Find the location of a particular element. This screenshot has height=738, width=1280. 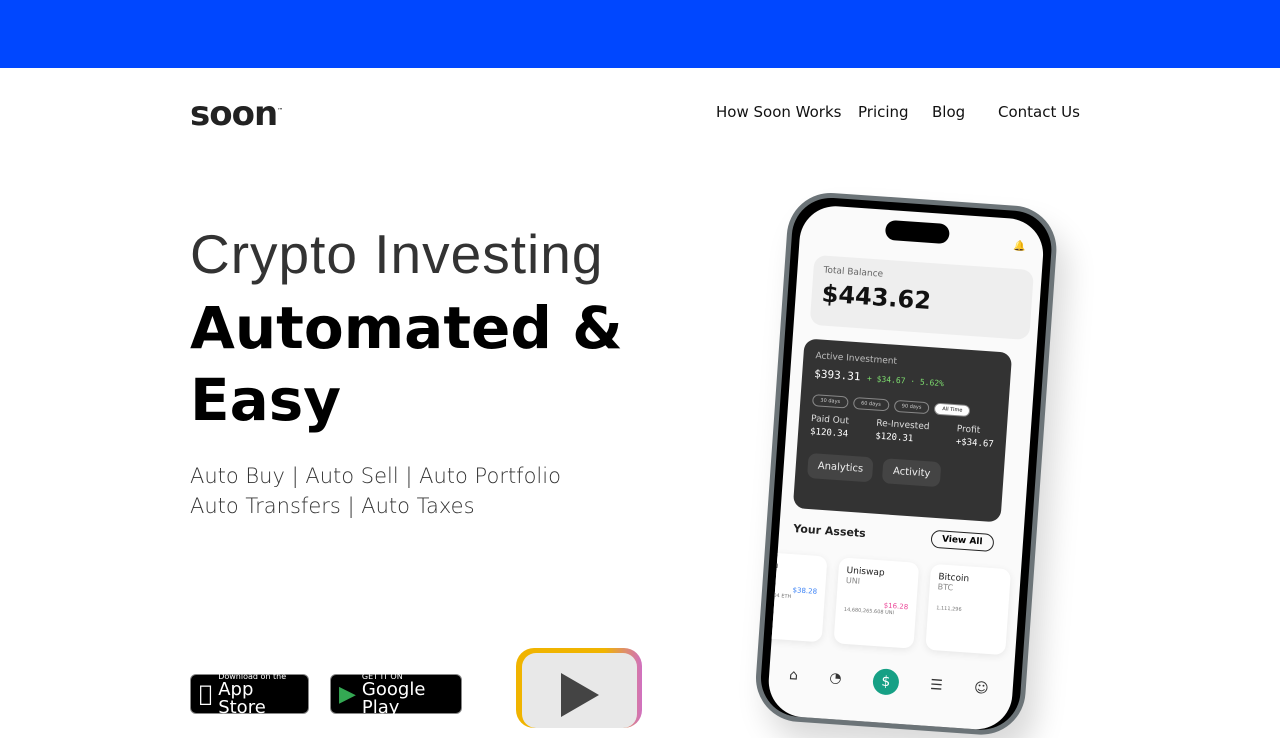

hero-title-line1: Crypto Investing is located at coordinates (397, 254).